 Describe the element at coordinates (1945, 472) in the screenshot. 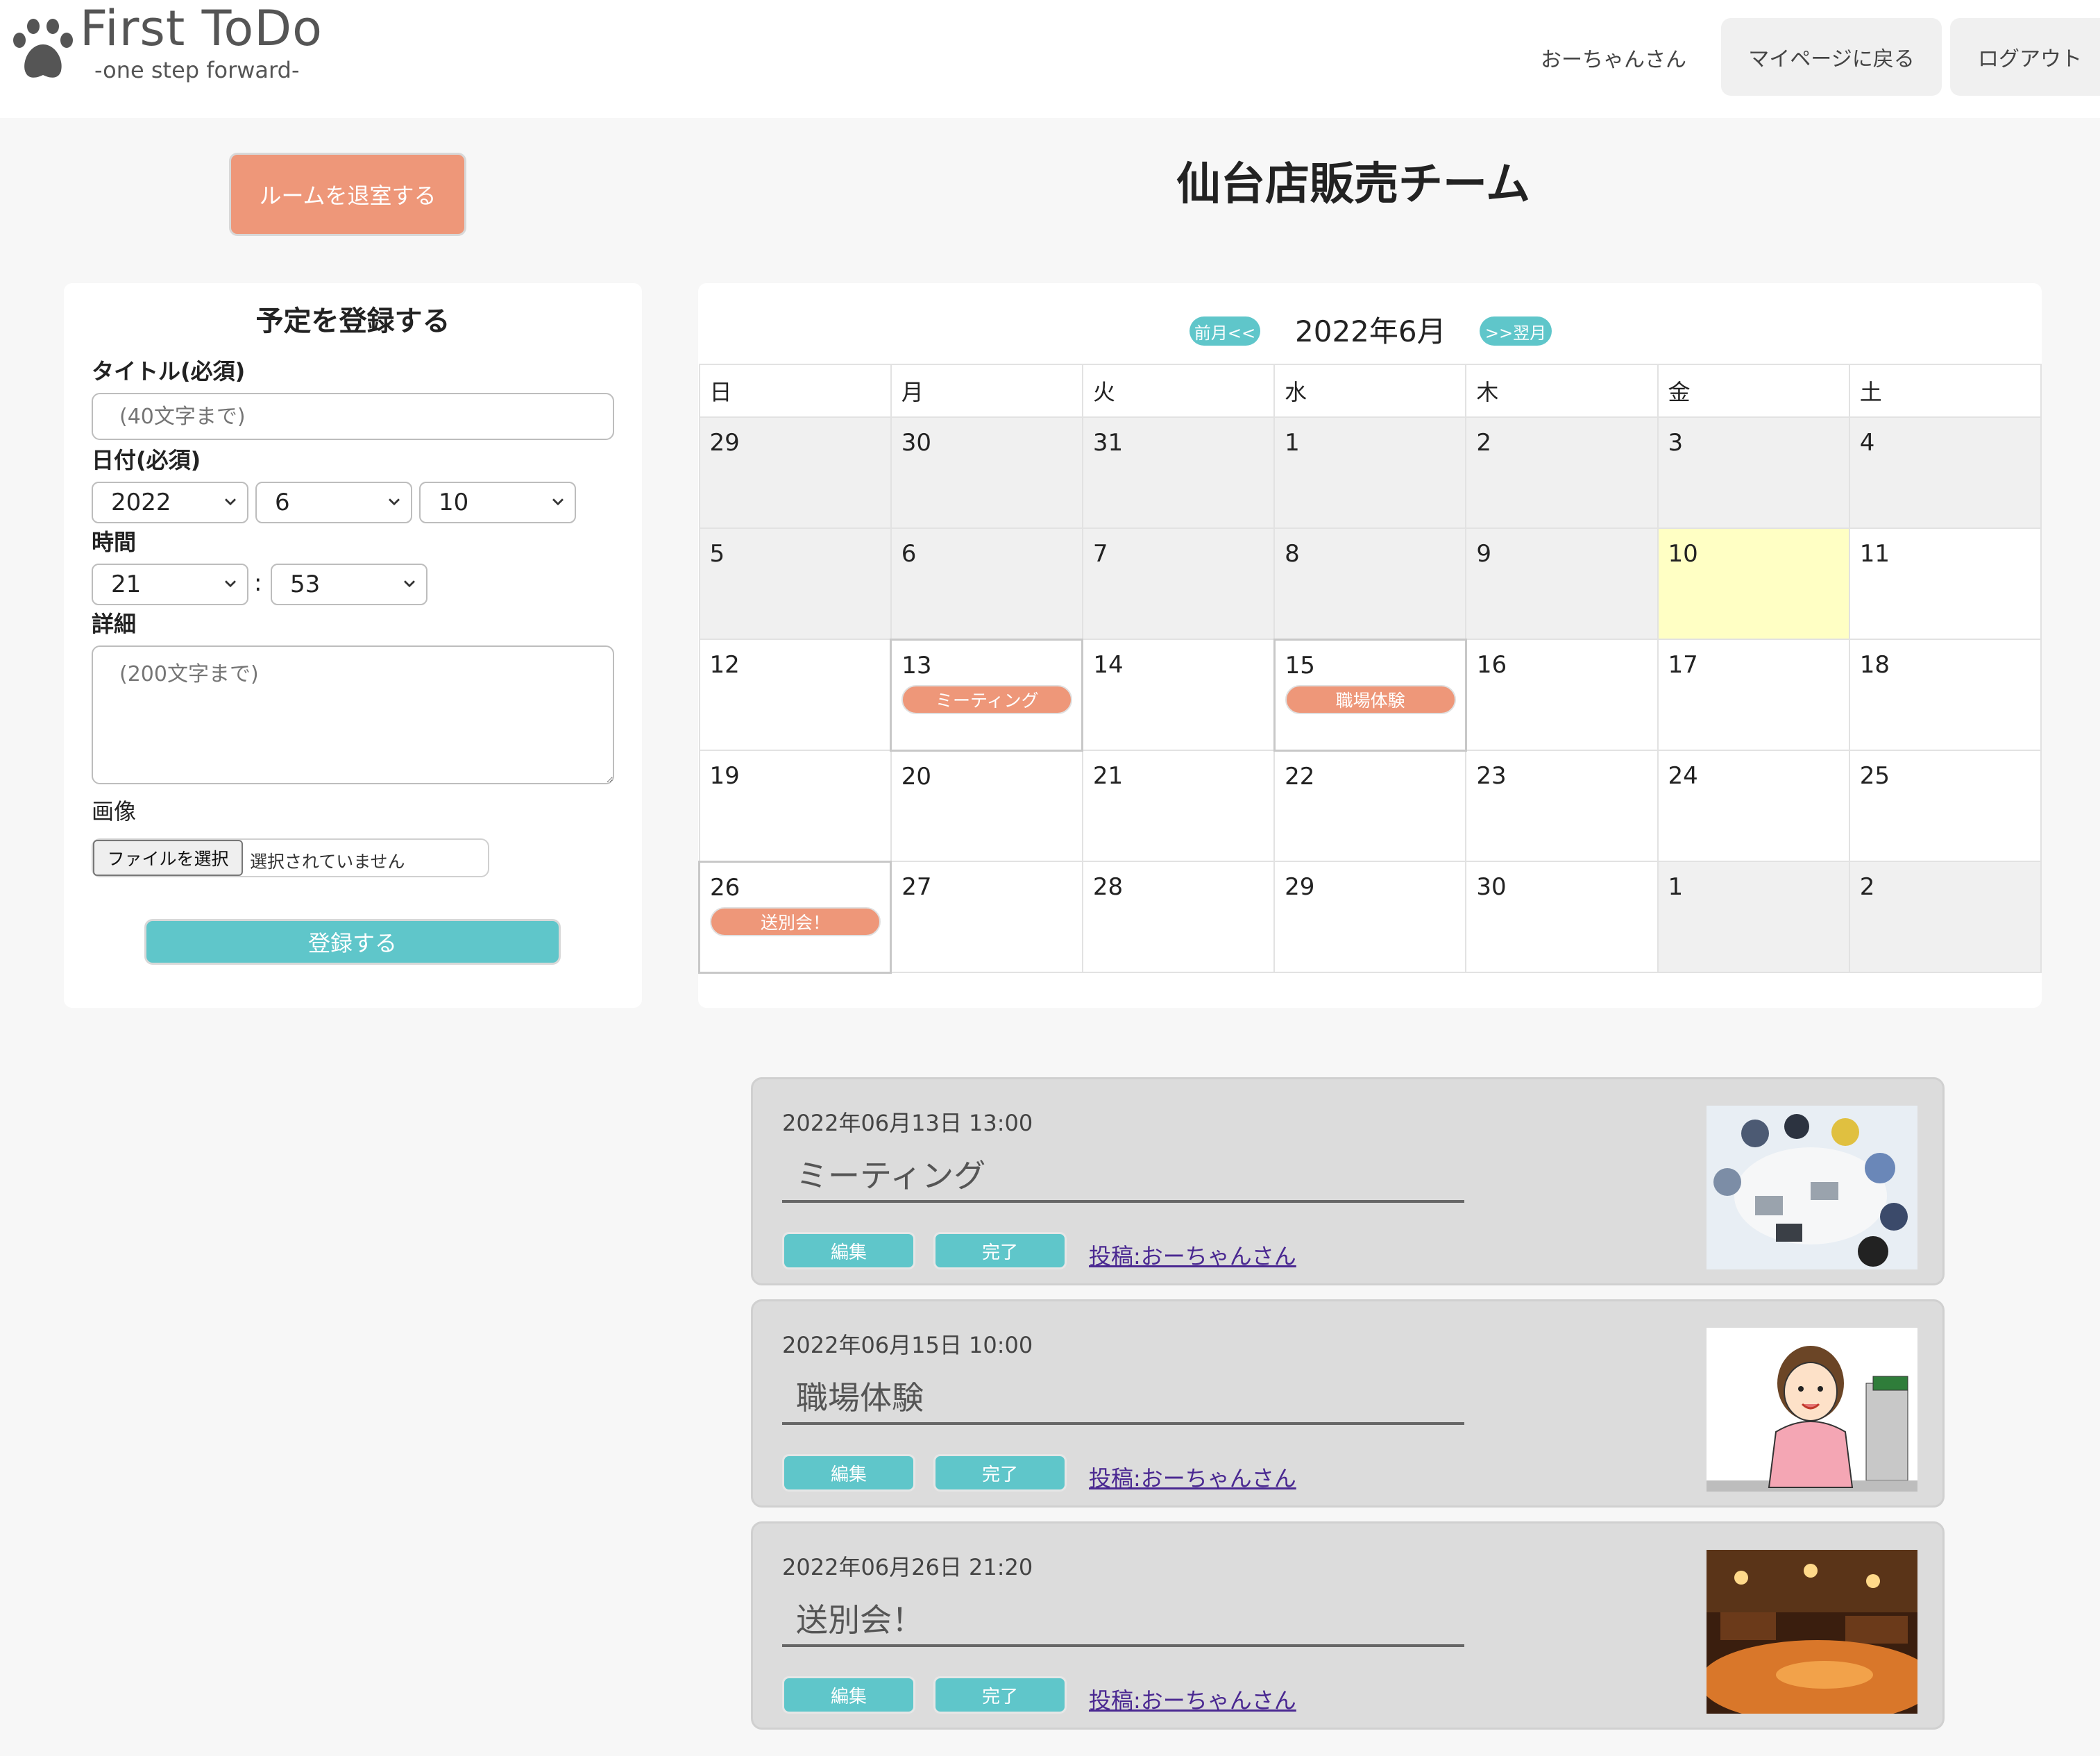

I see `calendar-day: 4` at that location.